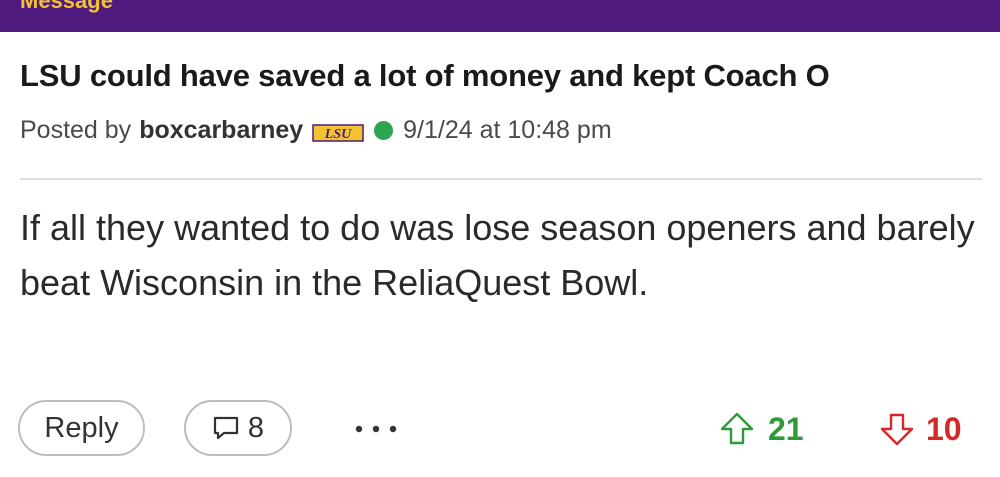 The width and height of the screenshot is (1000, 477). What do you see at coordinates (737, 428) in the screenshot?
I see `upvote-arrow-icon` at bounding box center [737, 428].